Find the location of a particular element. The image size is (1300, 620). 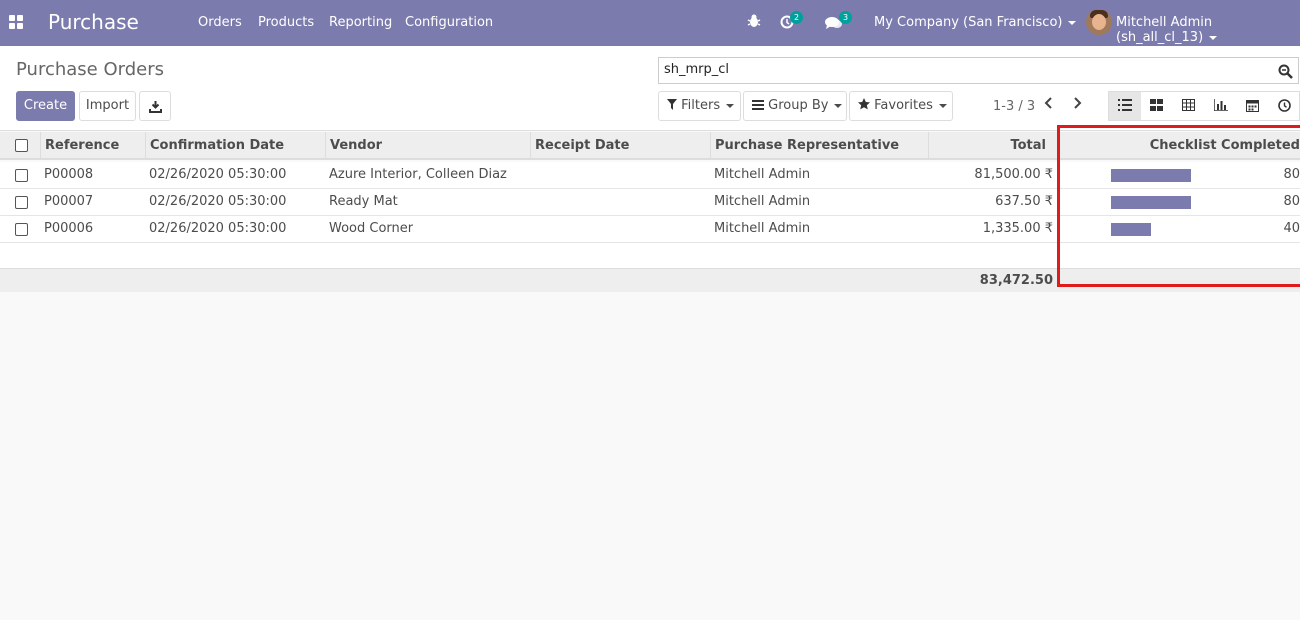

search-input is located at coordinates (964, 69).